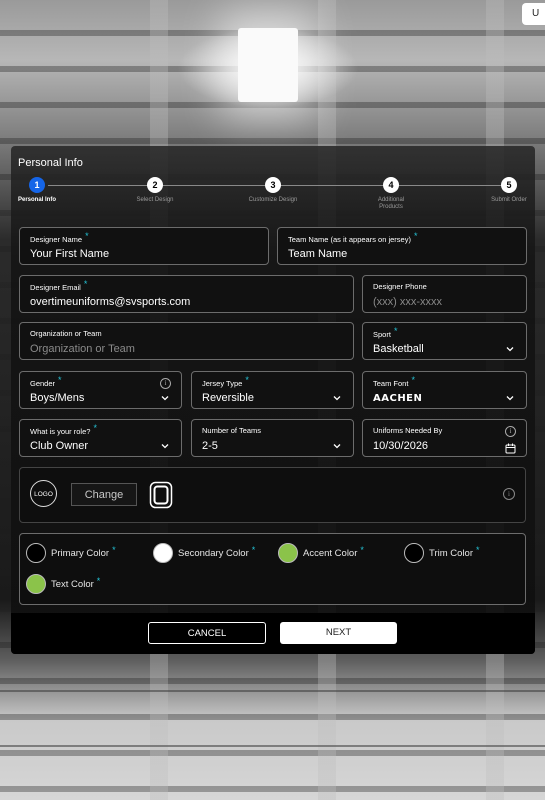  Describe the element at coordinates (391, 185) in the screenshot. I see `step-number: 4` at that location.